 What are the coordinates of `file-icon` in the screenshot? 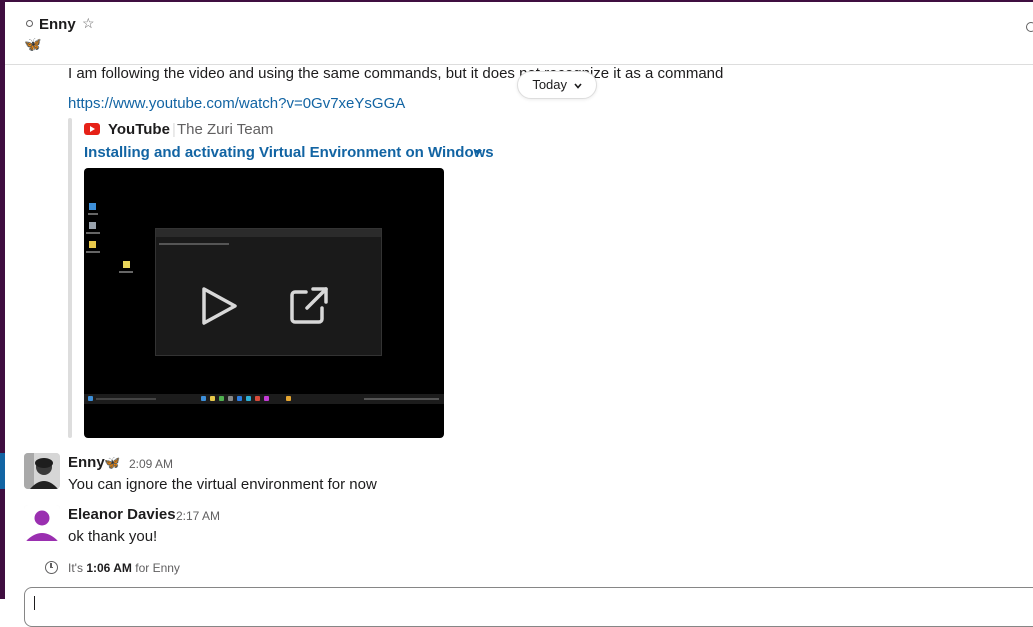 It's located at (126, 264).